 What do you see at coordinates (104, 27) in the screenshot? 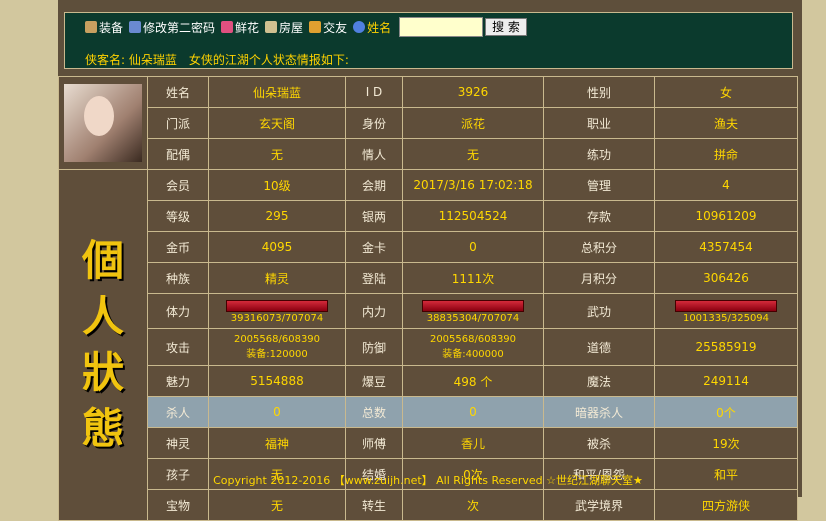
I see `menu-equipment: 装备` at bounding box center [104, 27].